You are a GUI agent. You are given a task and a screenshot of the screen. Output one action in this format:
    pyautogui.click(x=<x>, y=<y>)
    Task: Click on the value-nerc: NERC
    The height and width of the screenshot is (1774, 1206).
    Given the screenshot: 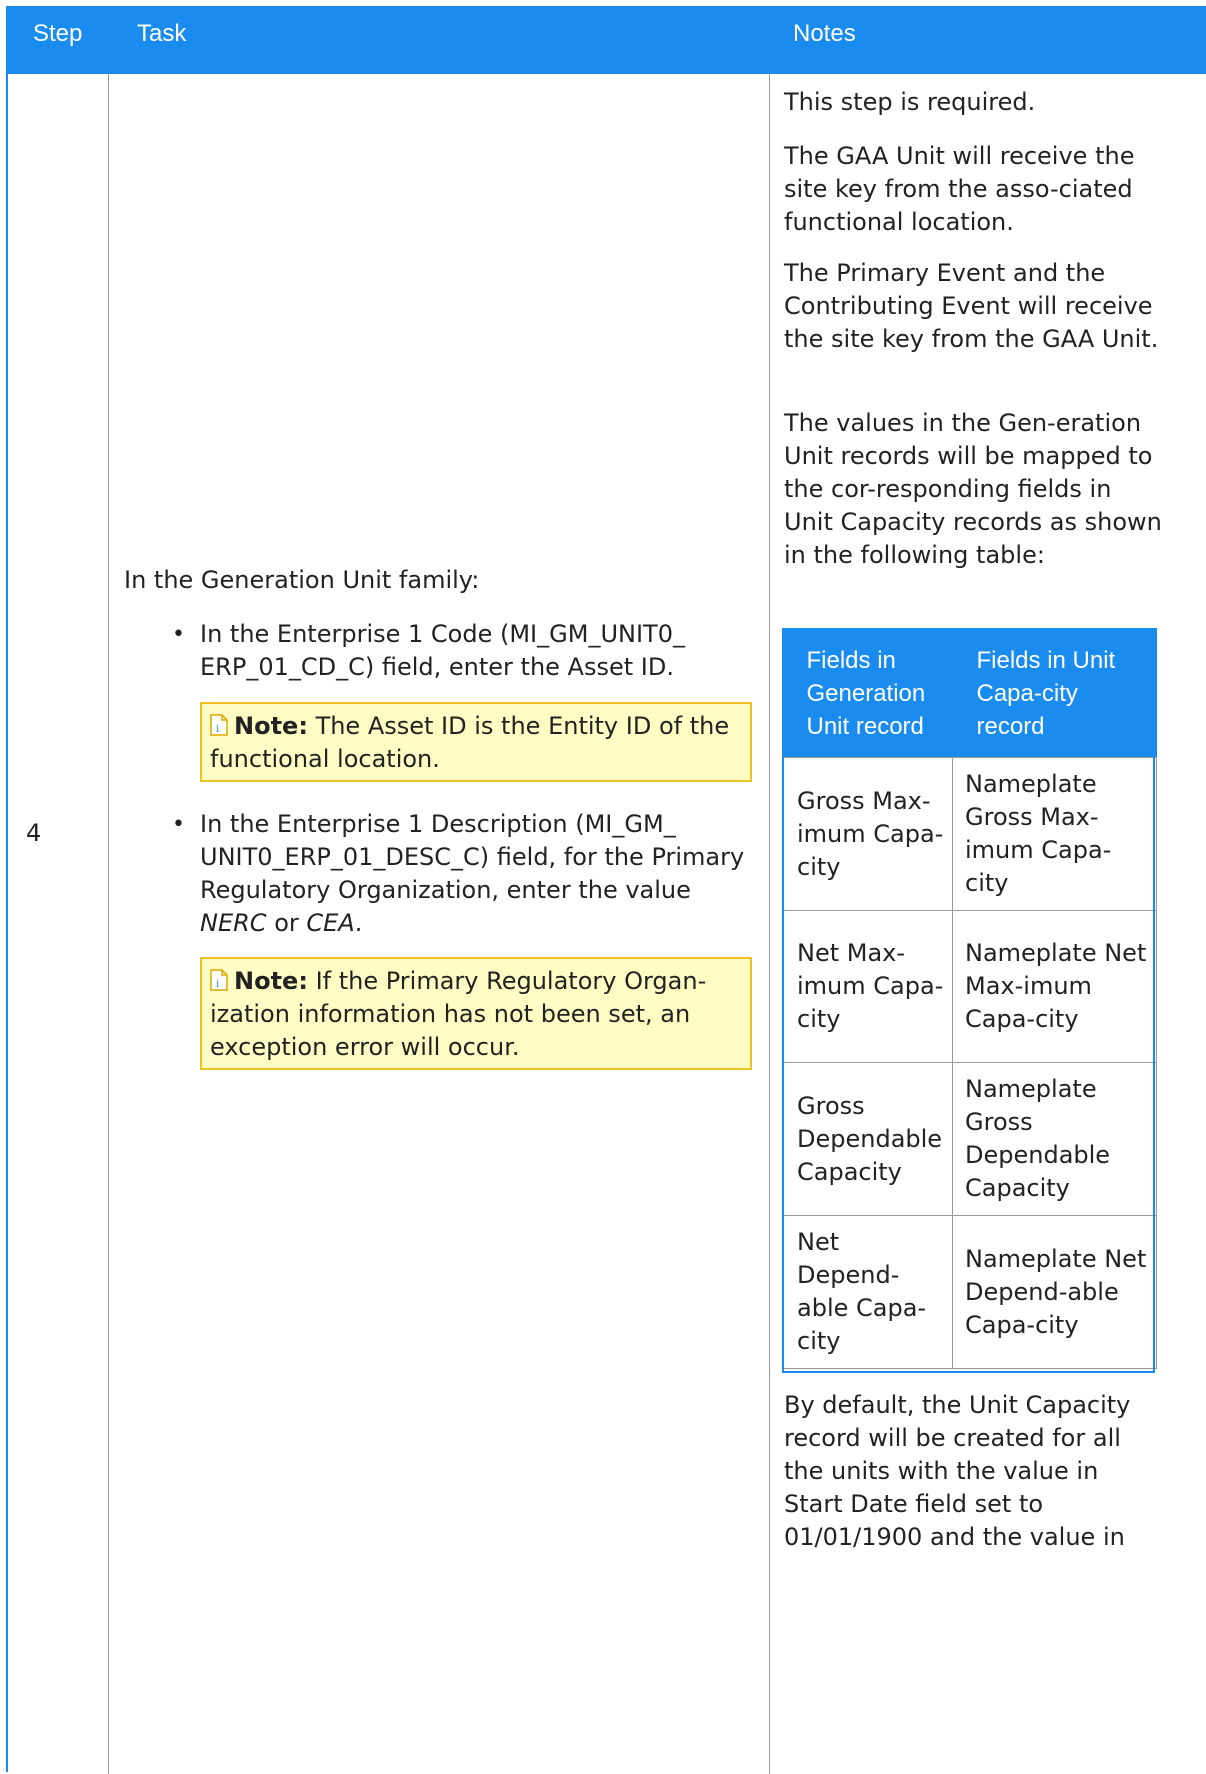 What is the action you would take?
    pyautogui.click(x=233, y=923)
    